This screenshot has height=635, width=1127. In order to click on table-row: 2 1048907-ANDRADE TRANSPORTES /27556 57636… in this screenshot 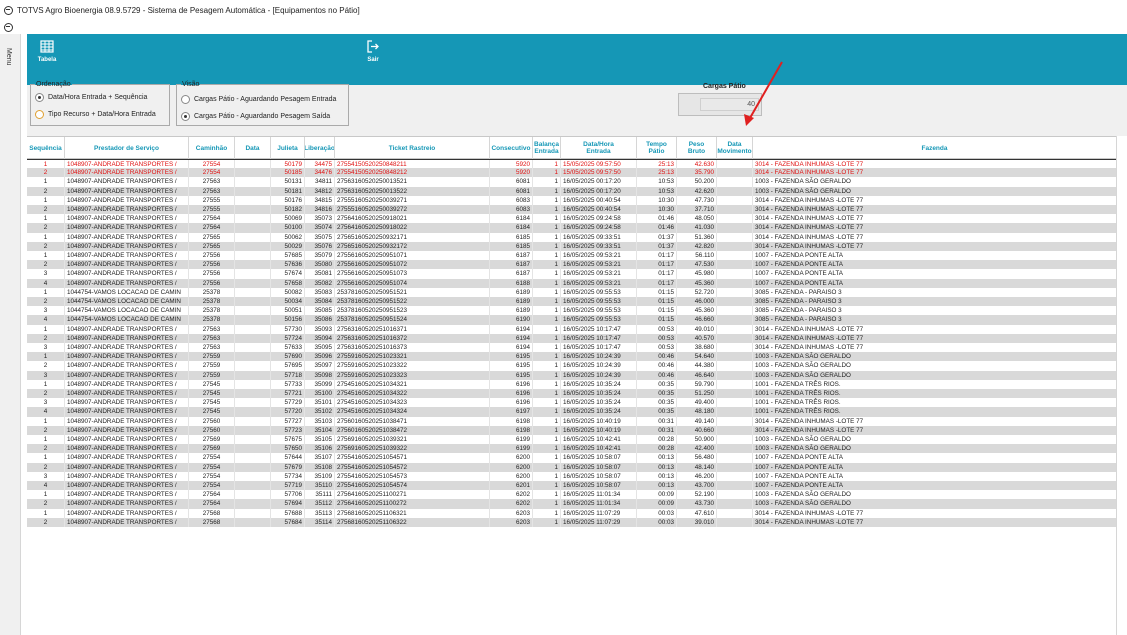, I will do `click(577, 265)`.